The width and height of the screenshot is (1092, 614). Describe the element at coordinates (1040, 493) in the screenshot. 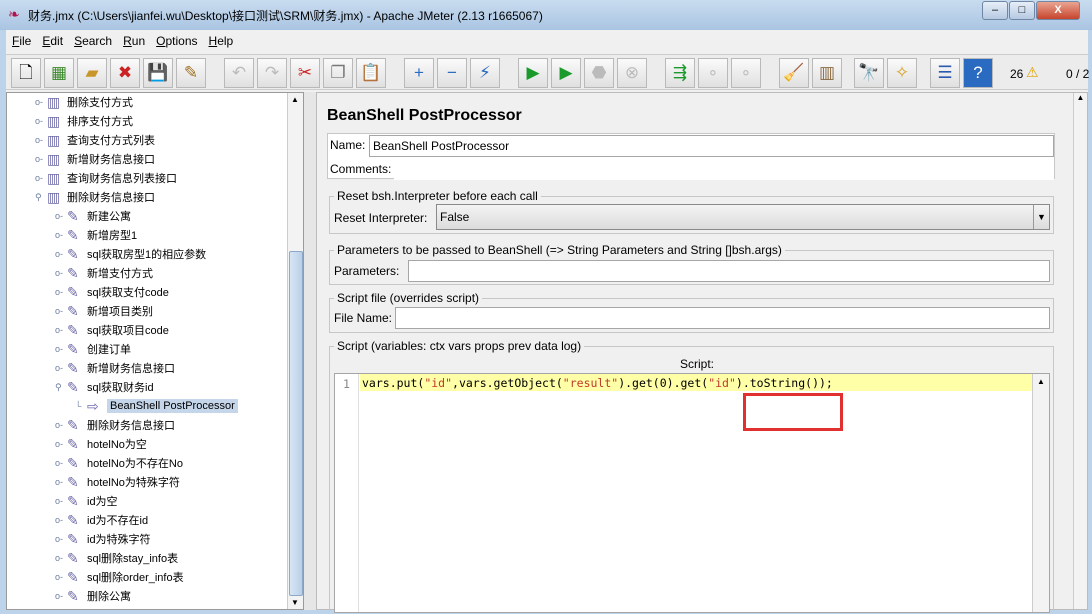

I see `script-scrollbar: ▲` at that location.